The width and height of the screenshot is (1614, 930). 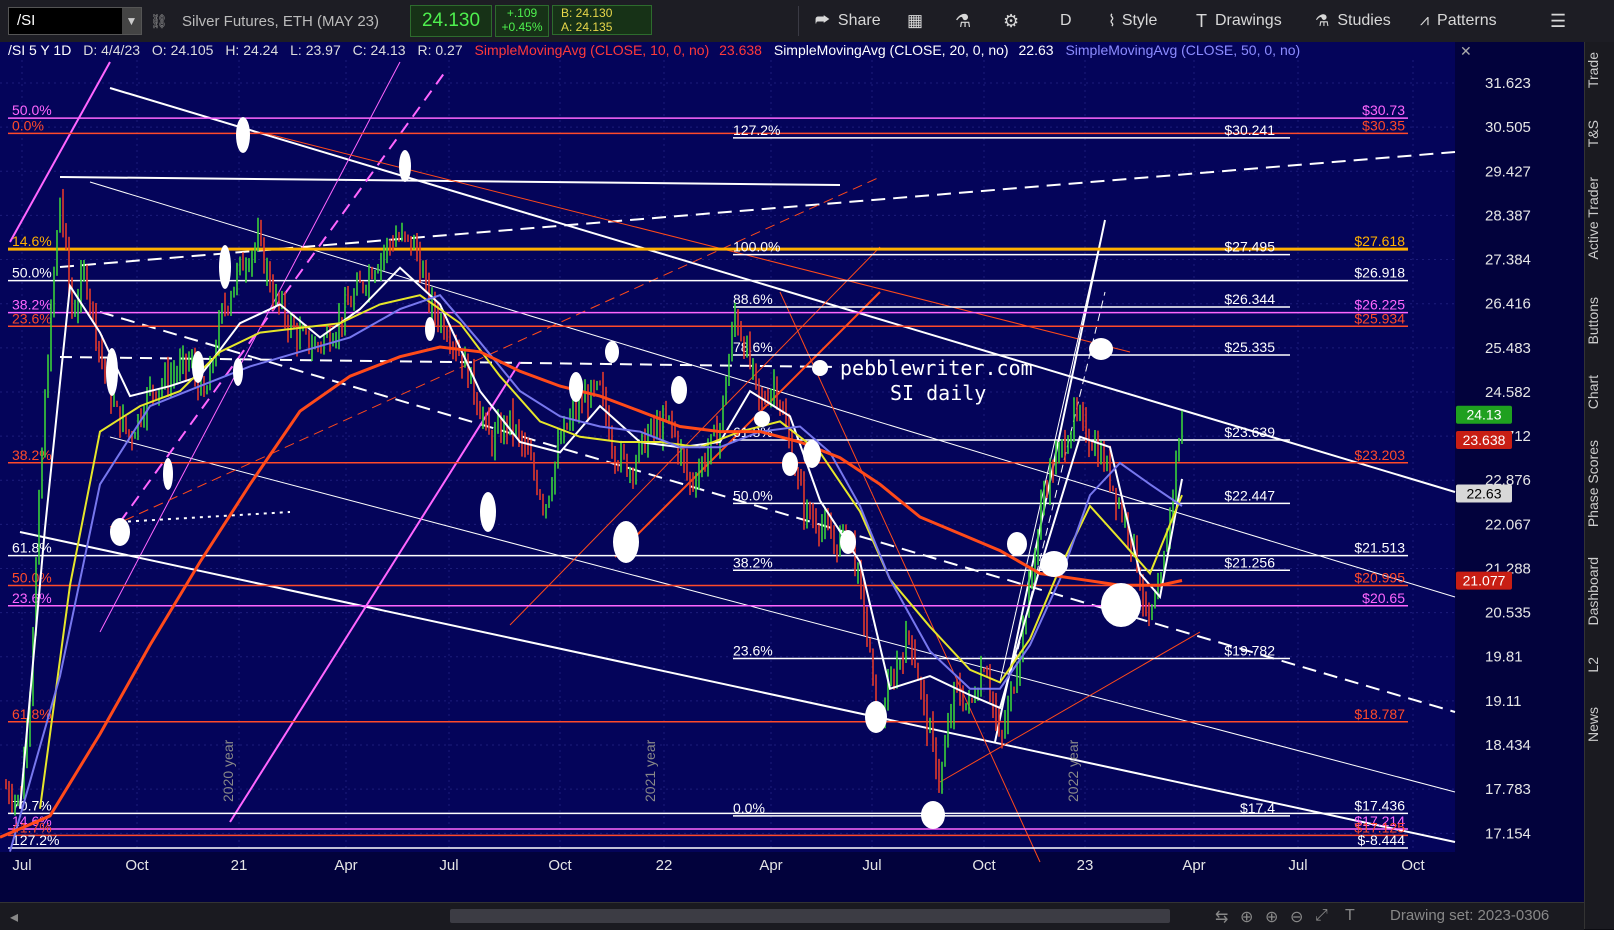 What do you see at coordinates (1508, 215) in the screenshot?
I see `price-tick-label: 28.387` at bounding box center [1508, 215].